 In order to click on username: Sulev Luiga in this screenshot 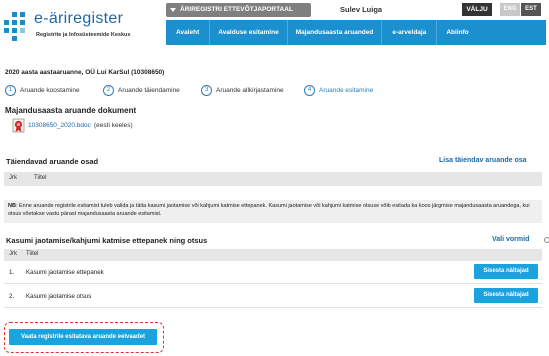, I will do `click(361, 9)`.